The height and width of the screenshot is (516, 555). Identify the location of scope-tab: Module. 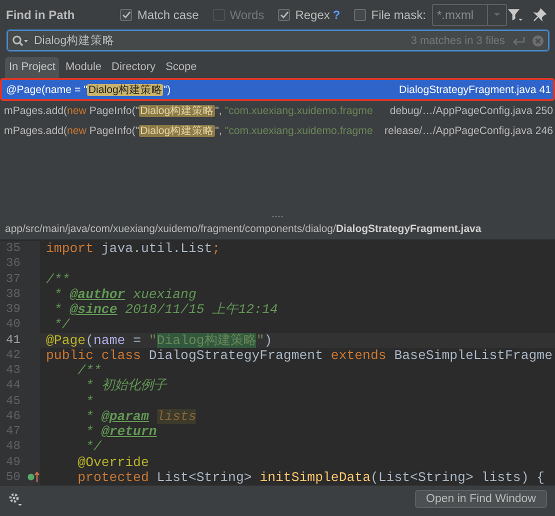
(83, 67).